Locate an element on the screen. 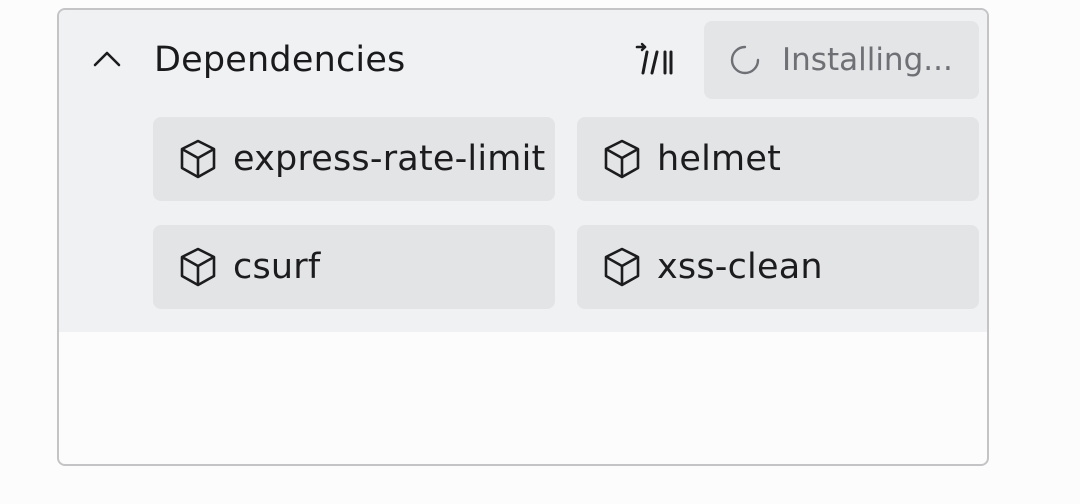 This screenshot has width=1080, height=504. package-name: xss-clean is located at coordinates (740, 267).